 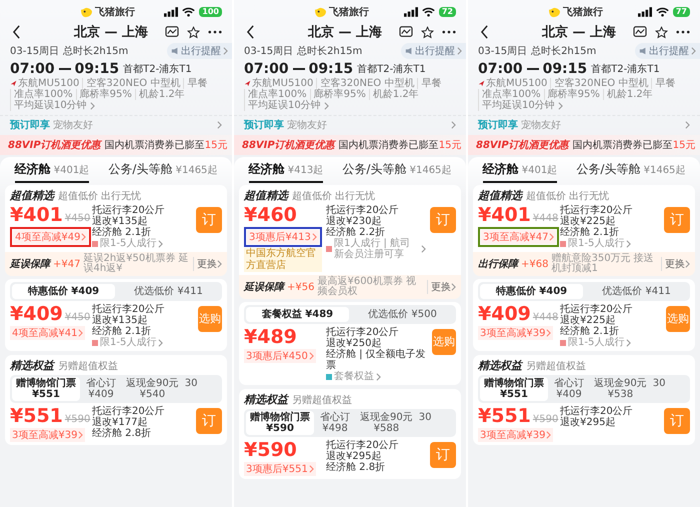 I want to click on option-tab: 返现金90元 ¥538, so click(x=620, y=389).